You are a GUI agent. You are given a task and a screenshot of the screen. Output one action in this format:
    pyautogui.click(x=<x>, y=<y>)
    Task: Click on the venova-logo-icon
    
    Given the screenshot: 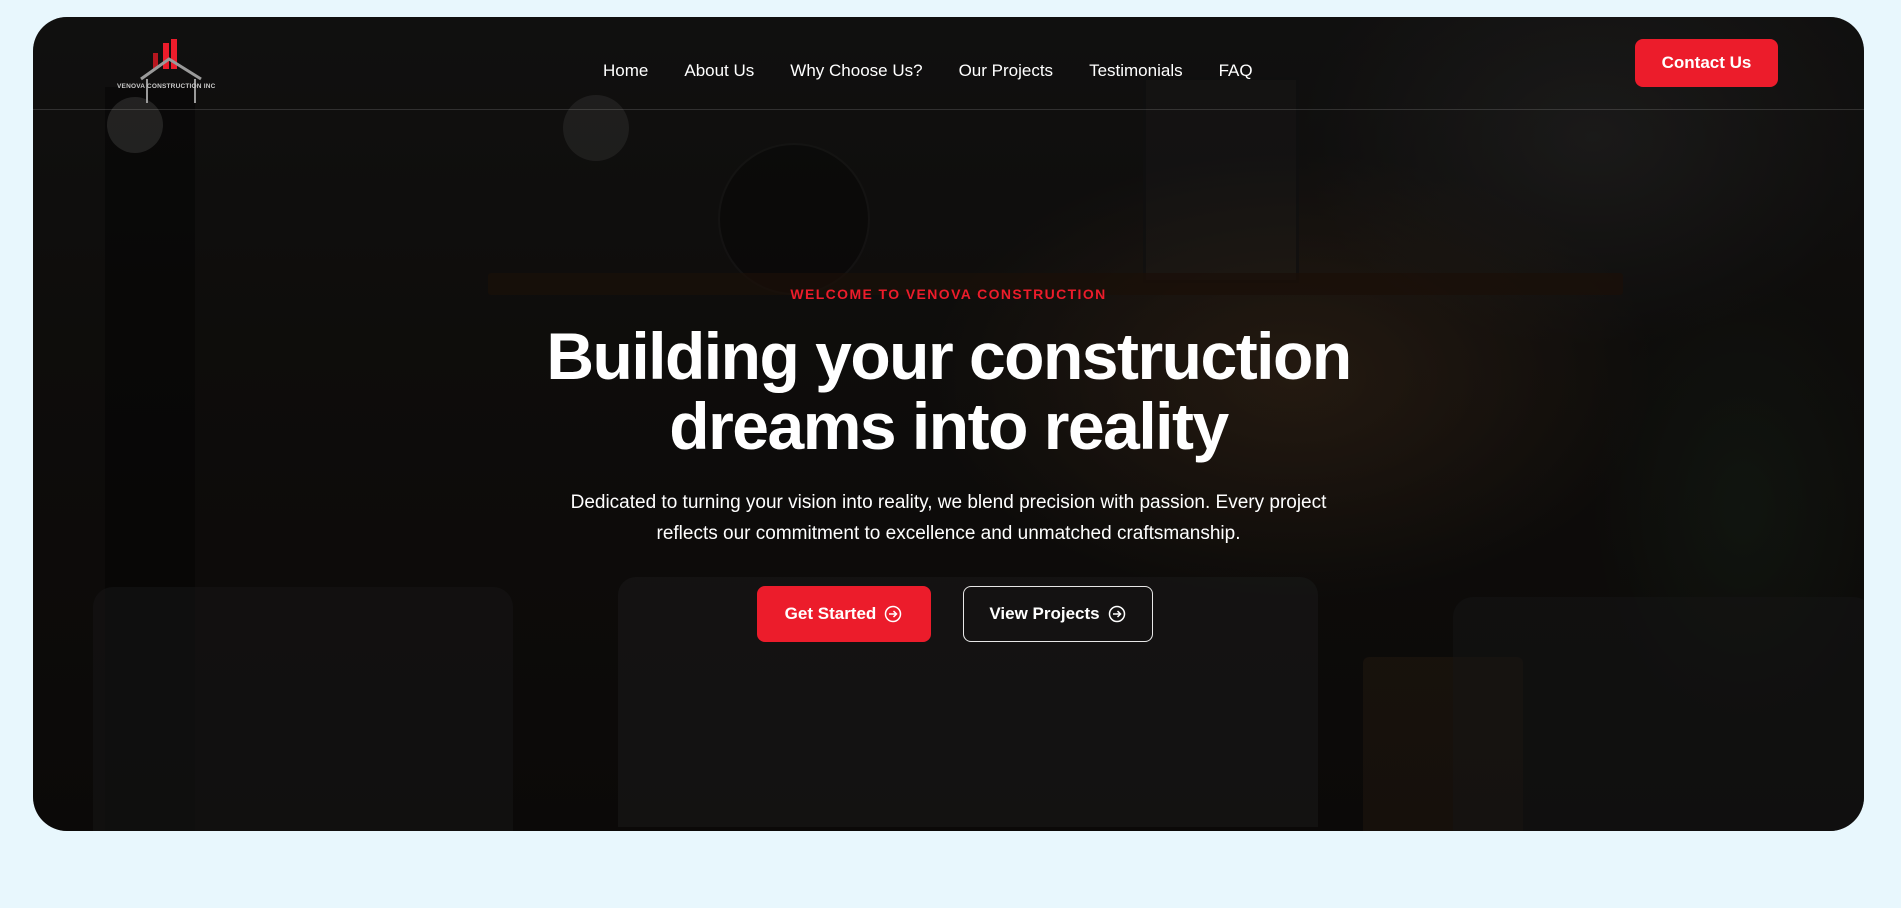 What is the action you would take?
    pyautogui.click(x=171, y=71)
    